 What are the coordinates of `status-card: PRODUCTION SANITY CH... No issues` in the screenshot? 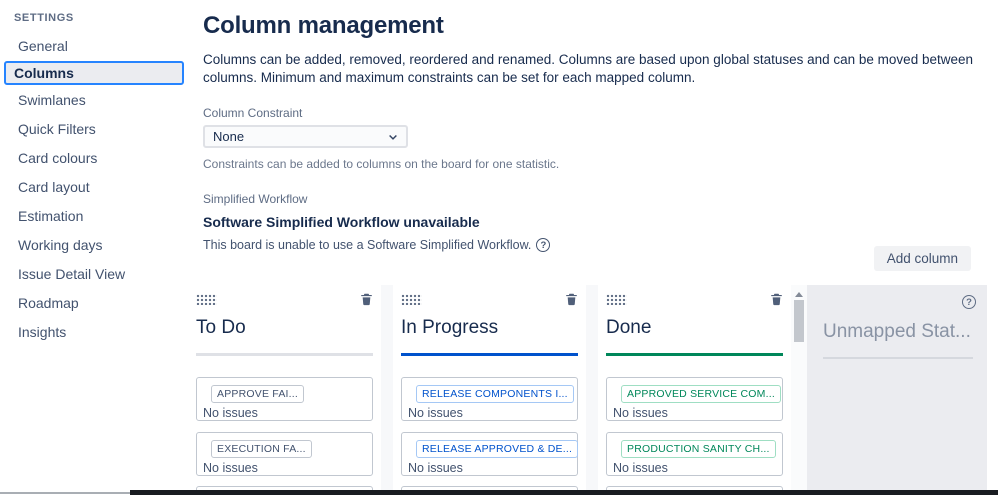 It's located at (694, 454).